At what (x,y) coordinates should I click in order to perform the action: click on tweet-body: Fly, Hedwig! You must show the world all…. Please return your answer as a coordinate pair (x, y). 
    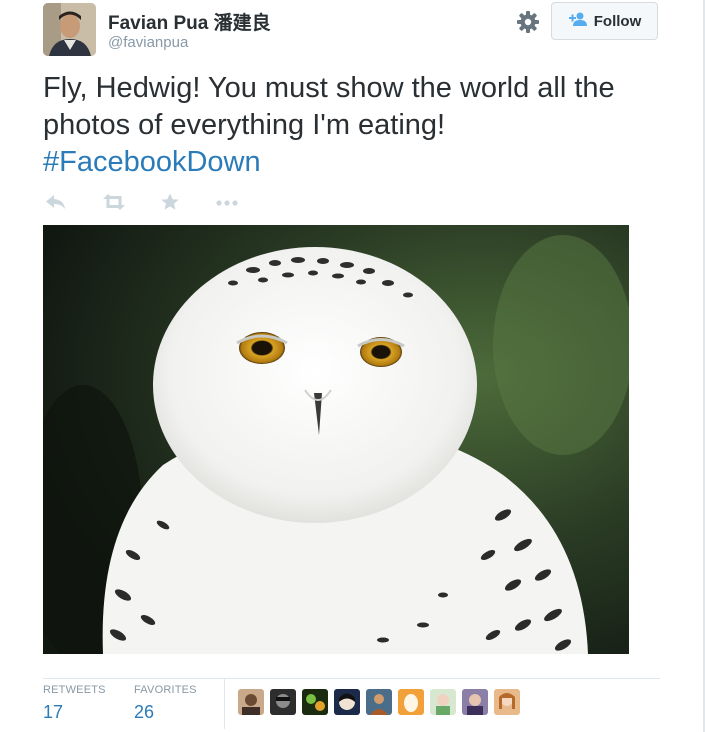
    Looking at the image, I should click on (329, 106).